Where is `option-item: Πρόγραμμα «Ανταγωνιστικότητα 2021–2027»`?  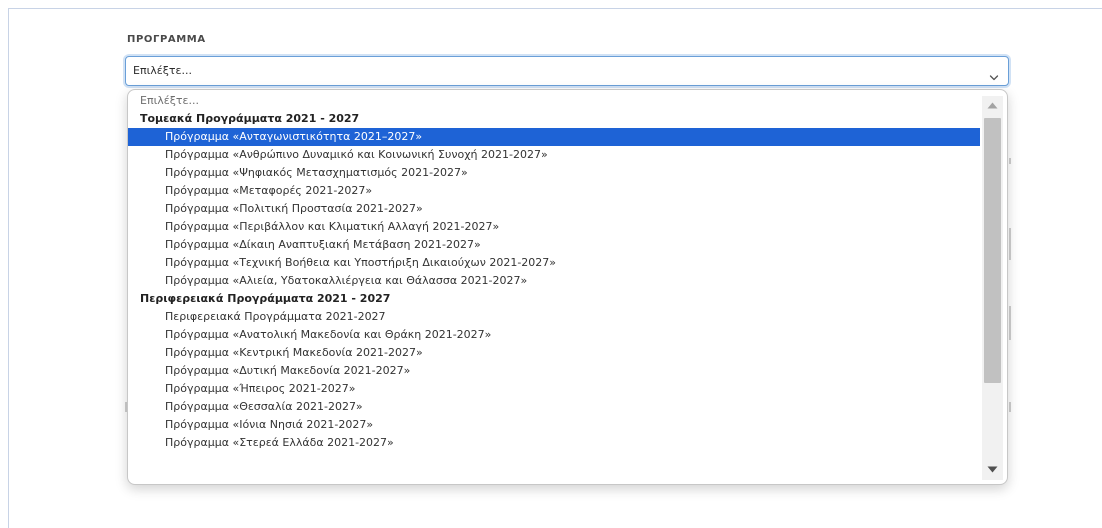
option-item: Πρόγραμμα «Ανταγωνιστικότητα 2021–2027» is located at coordinates (554, 137).